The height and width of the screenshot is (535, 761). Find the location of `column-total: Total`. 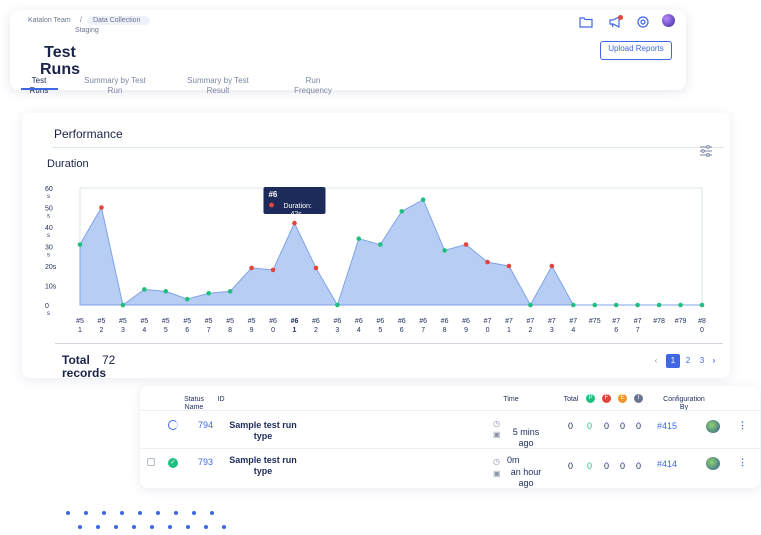

column-total: Total is located at coordinates (571, 399).